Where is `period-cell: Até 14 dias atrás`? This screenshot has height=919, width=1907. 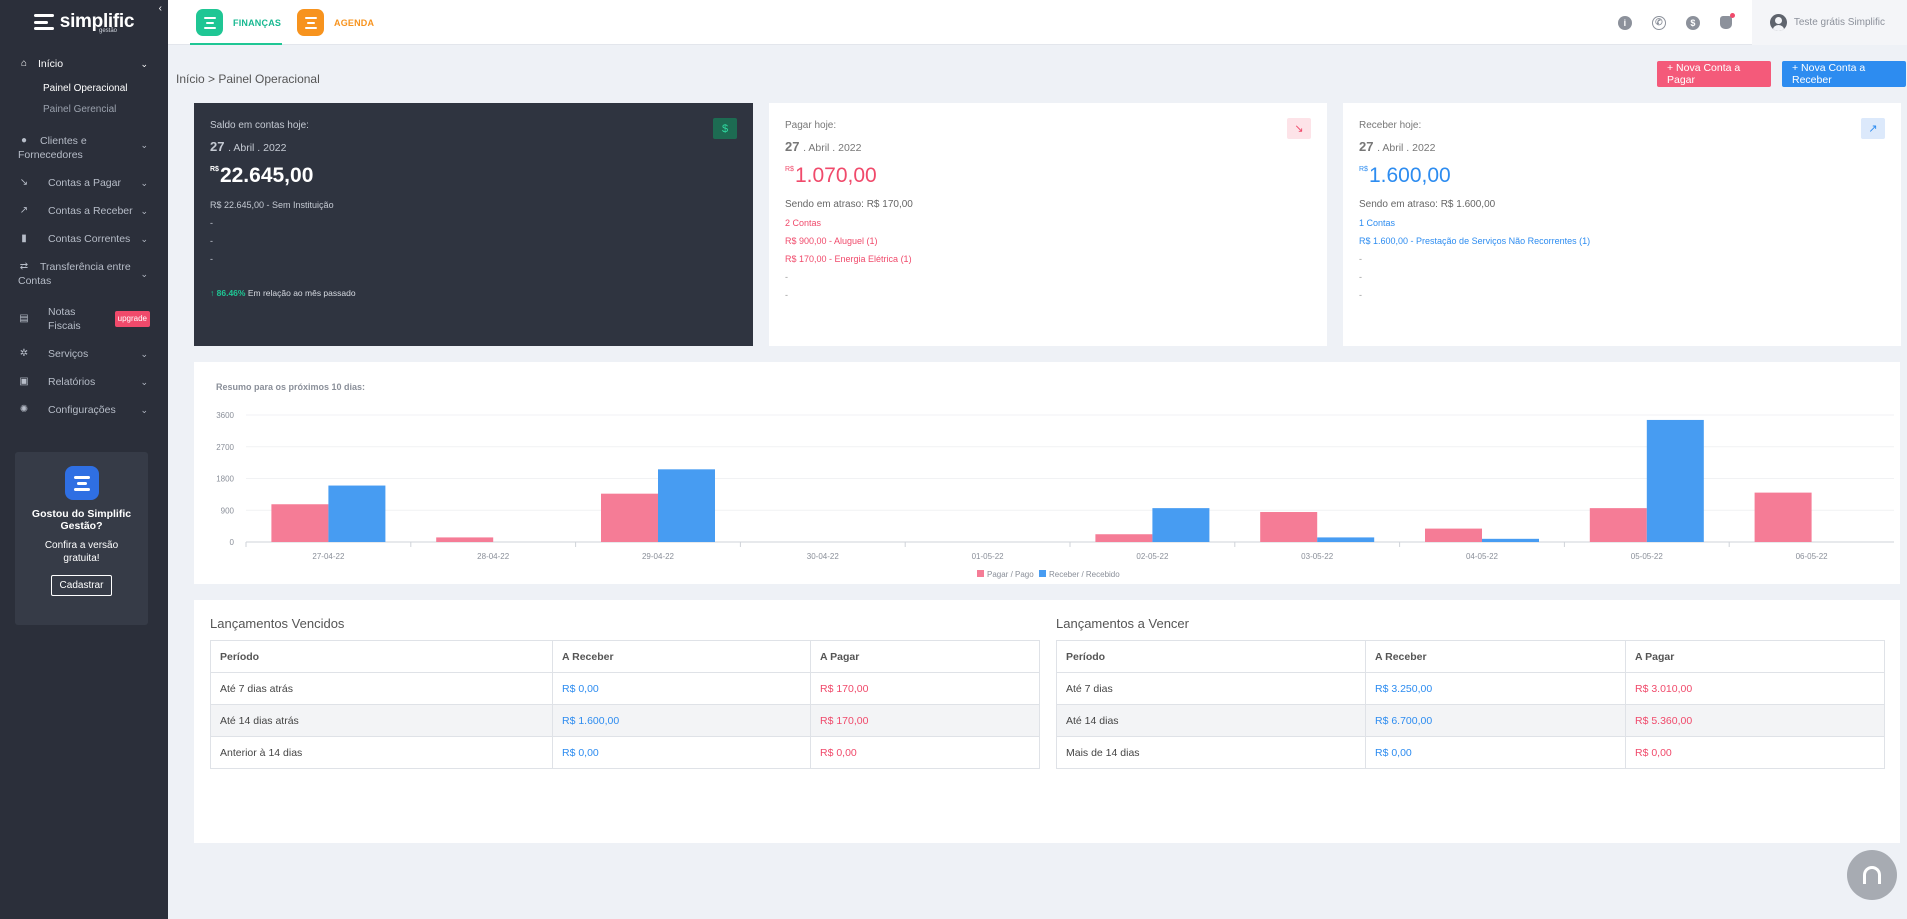 period-cell: Até 14 dias atrás is located at coordinates (381, 720).